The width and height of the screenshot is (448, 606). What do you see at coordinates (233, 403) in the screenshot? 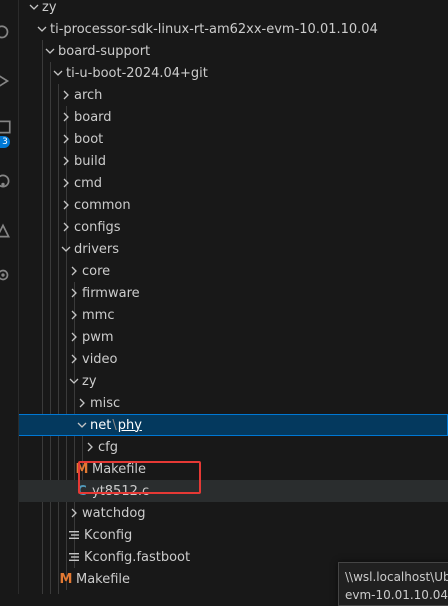
I see `tree-item-misc: misc` at bounding box center [233, 403].